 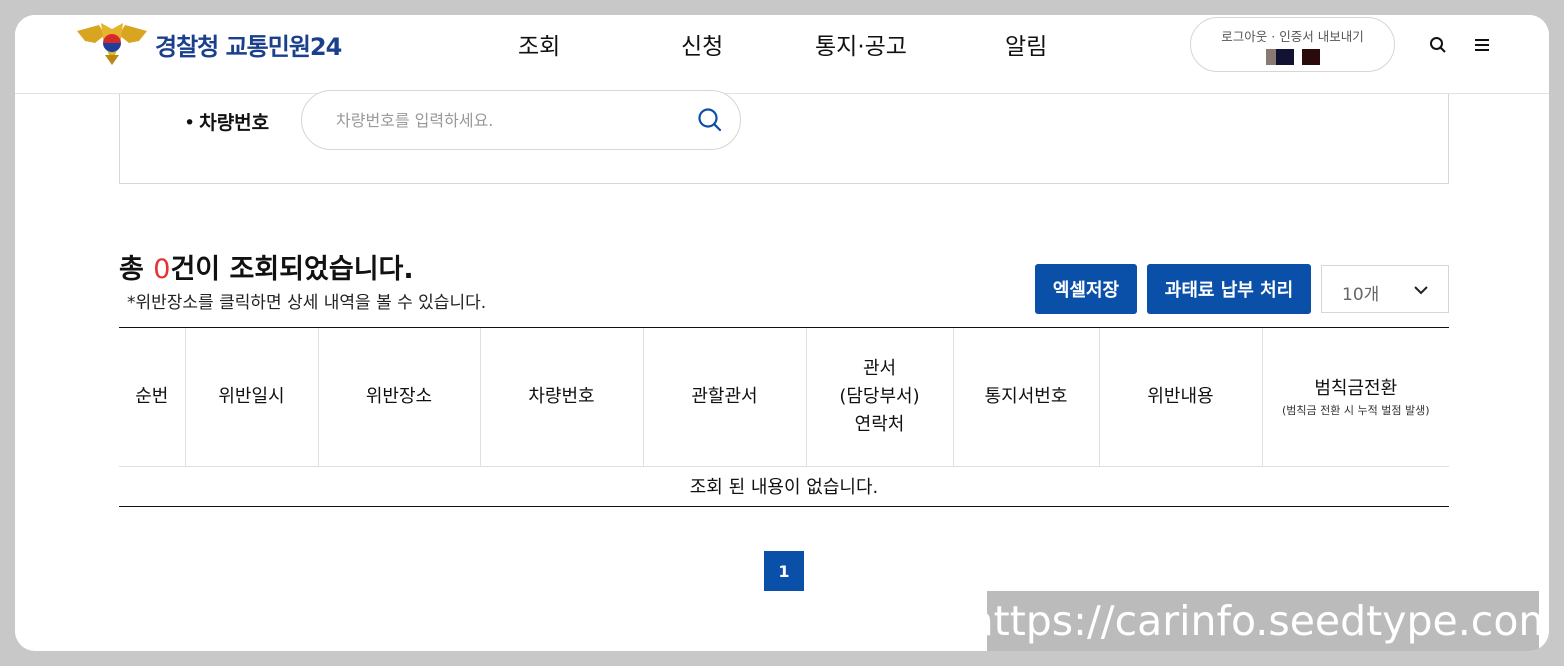 I want to click on user-name-swatches, so click(x=1292, y=57).